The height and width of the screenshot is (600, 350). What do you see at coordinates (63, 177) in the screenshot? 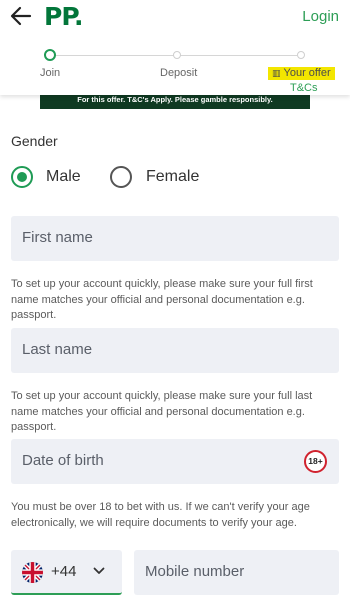
I see `gender-male-label: Male` at bounding box center [63, 177].